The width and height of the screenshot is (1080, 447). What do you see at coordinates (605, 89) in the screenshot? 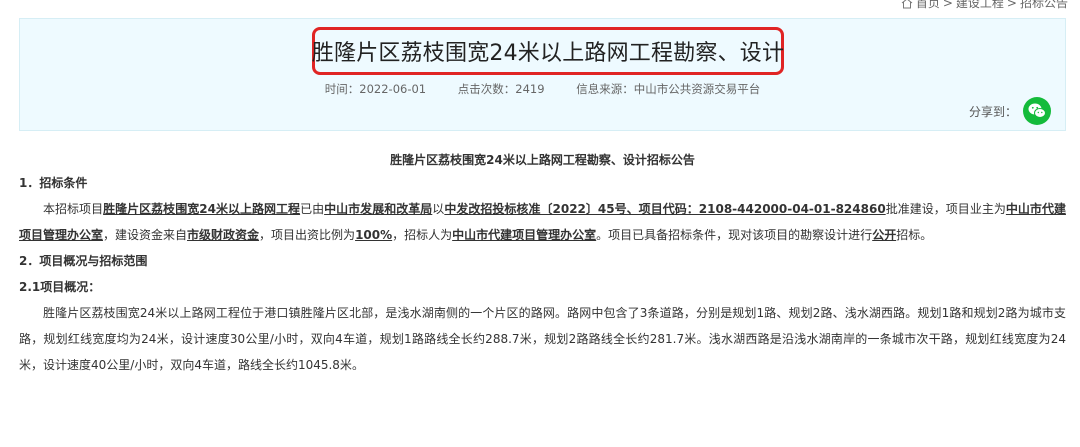
I see `info-source-label: 信息来源：` at bounding box center [605, 89].